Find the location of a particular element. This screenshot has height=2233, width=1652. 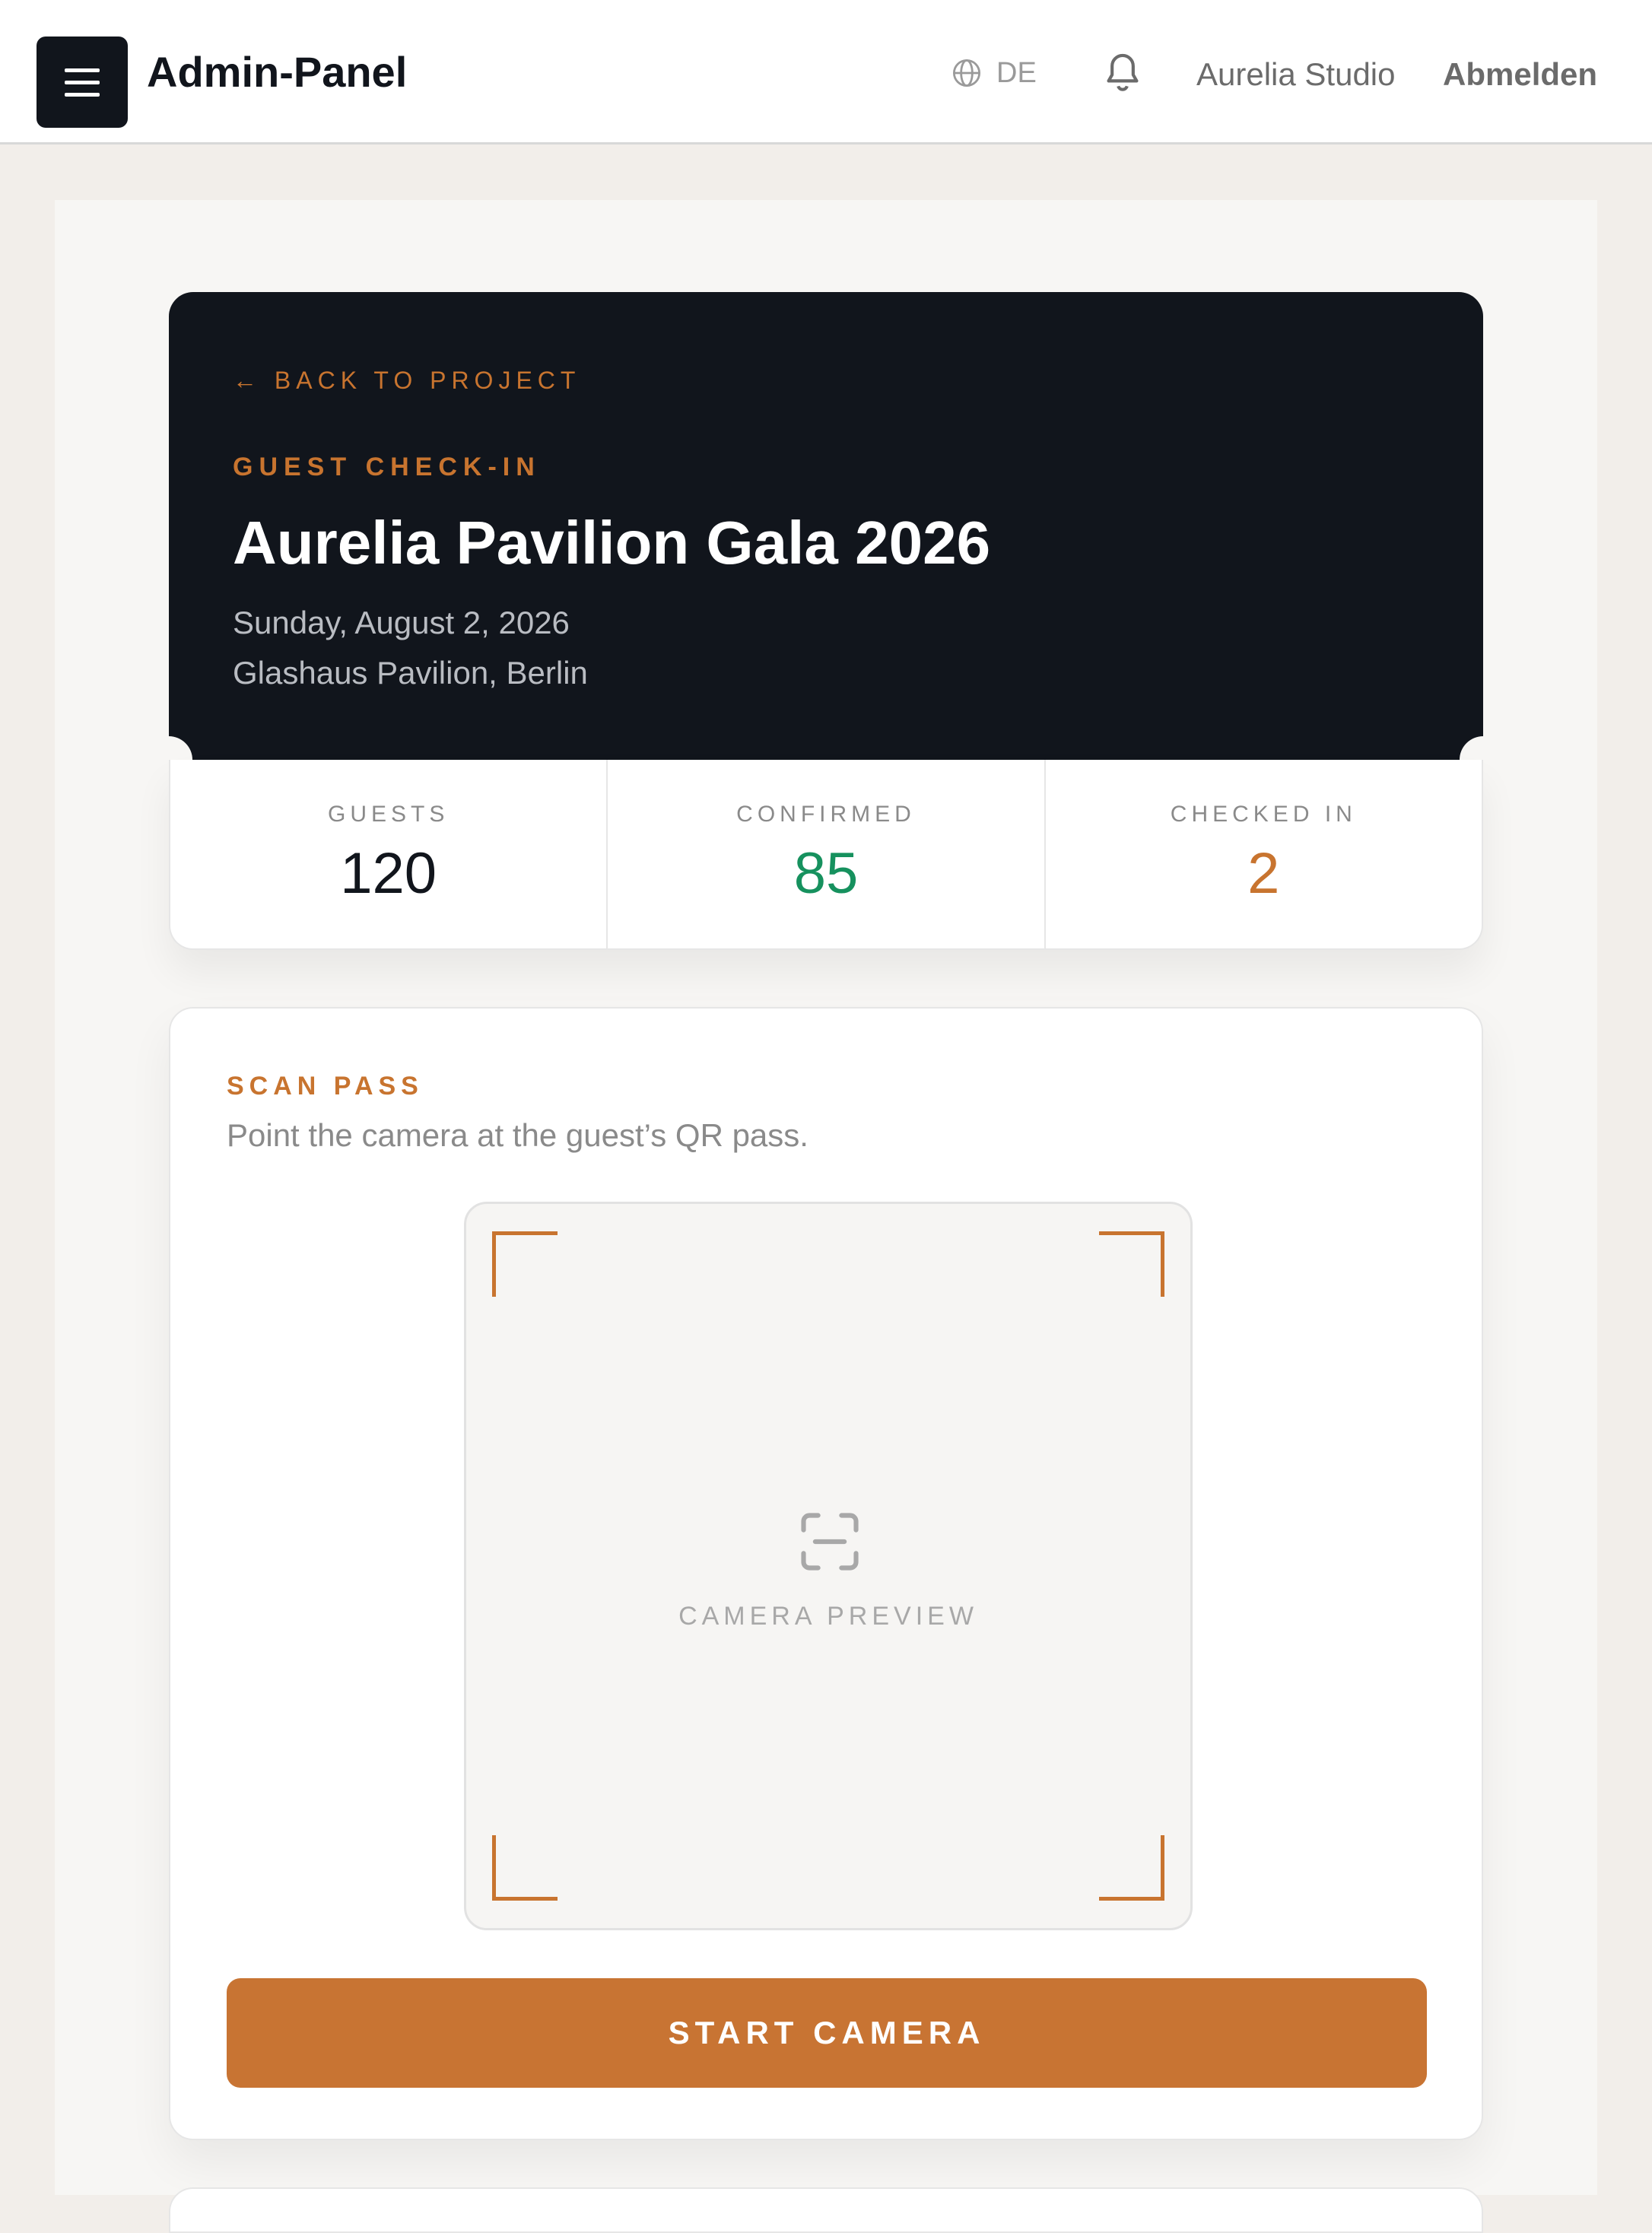

language-switcher: DE is located at coordinates (994, 73).